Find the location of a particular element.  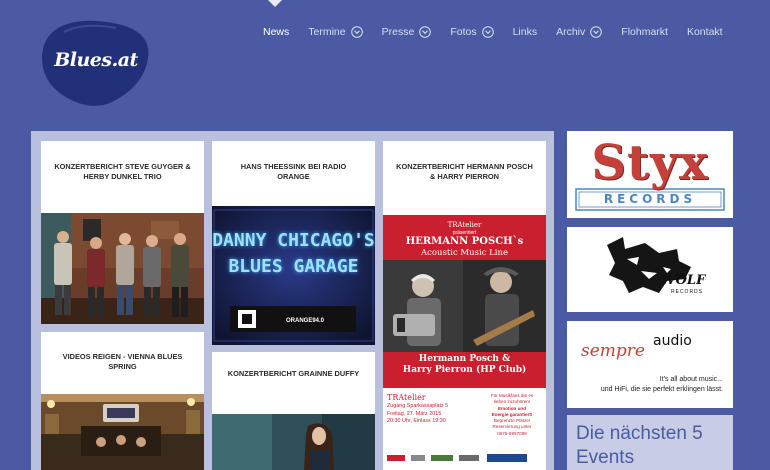

nav-label: Archiv is located at coordinates (571, 32).